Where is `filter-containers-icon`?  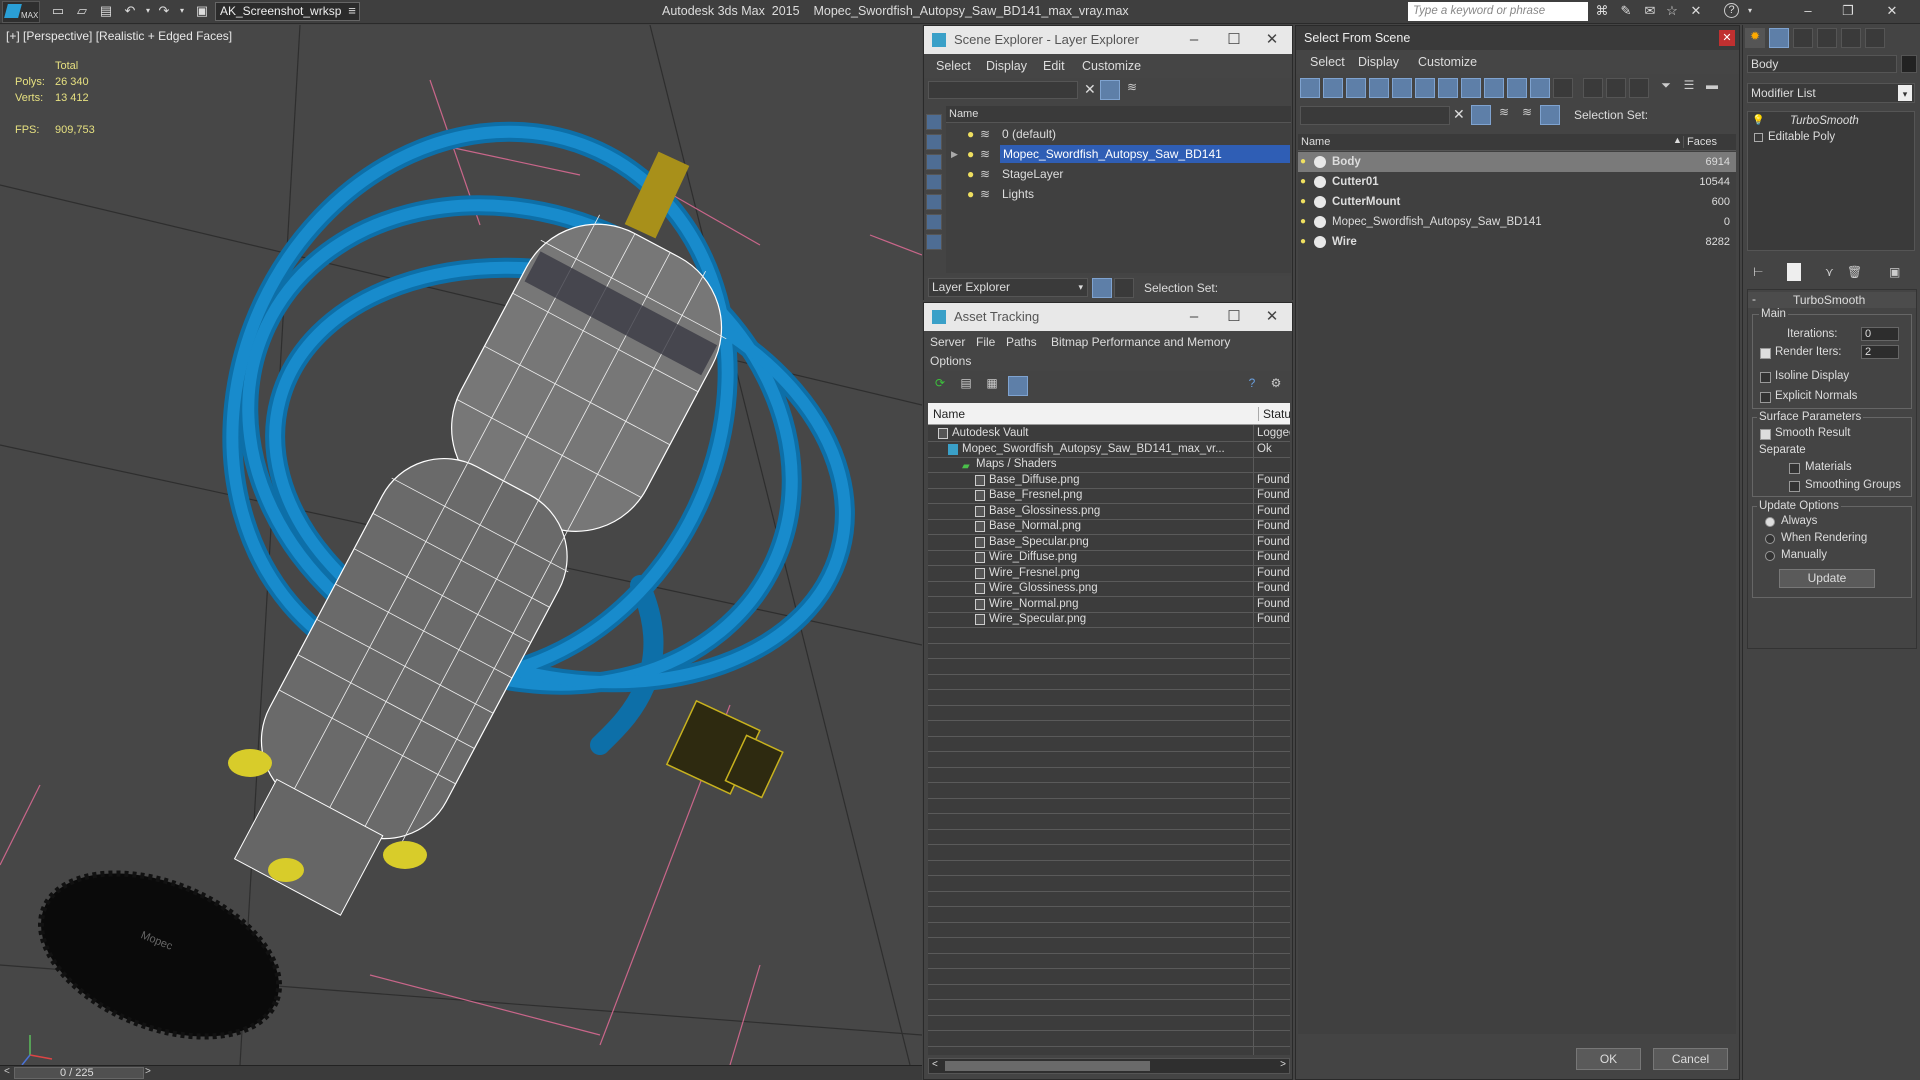
filter-containers-icon is located at coordinates (1517, 88).